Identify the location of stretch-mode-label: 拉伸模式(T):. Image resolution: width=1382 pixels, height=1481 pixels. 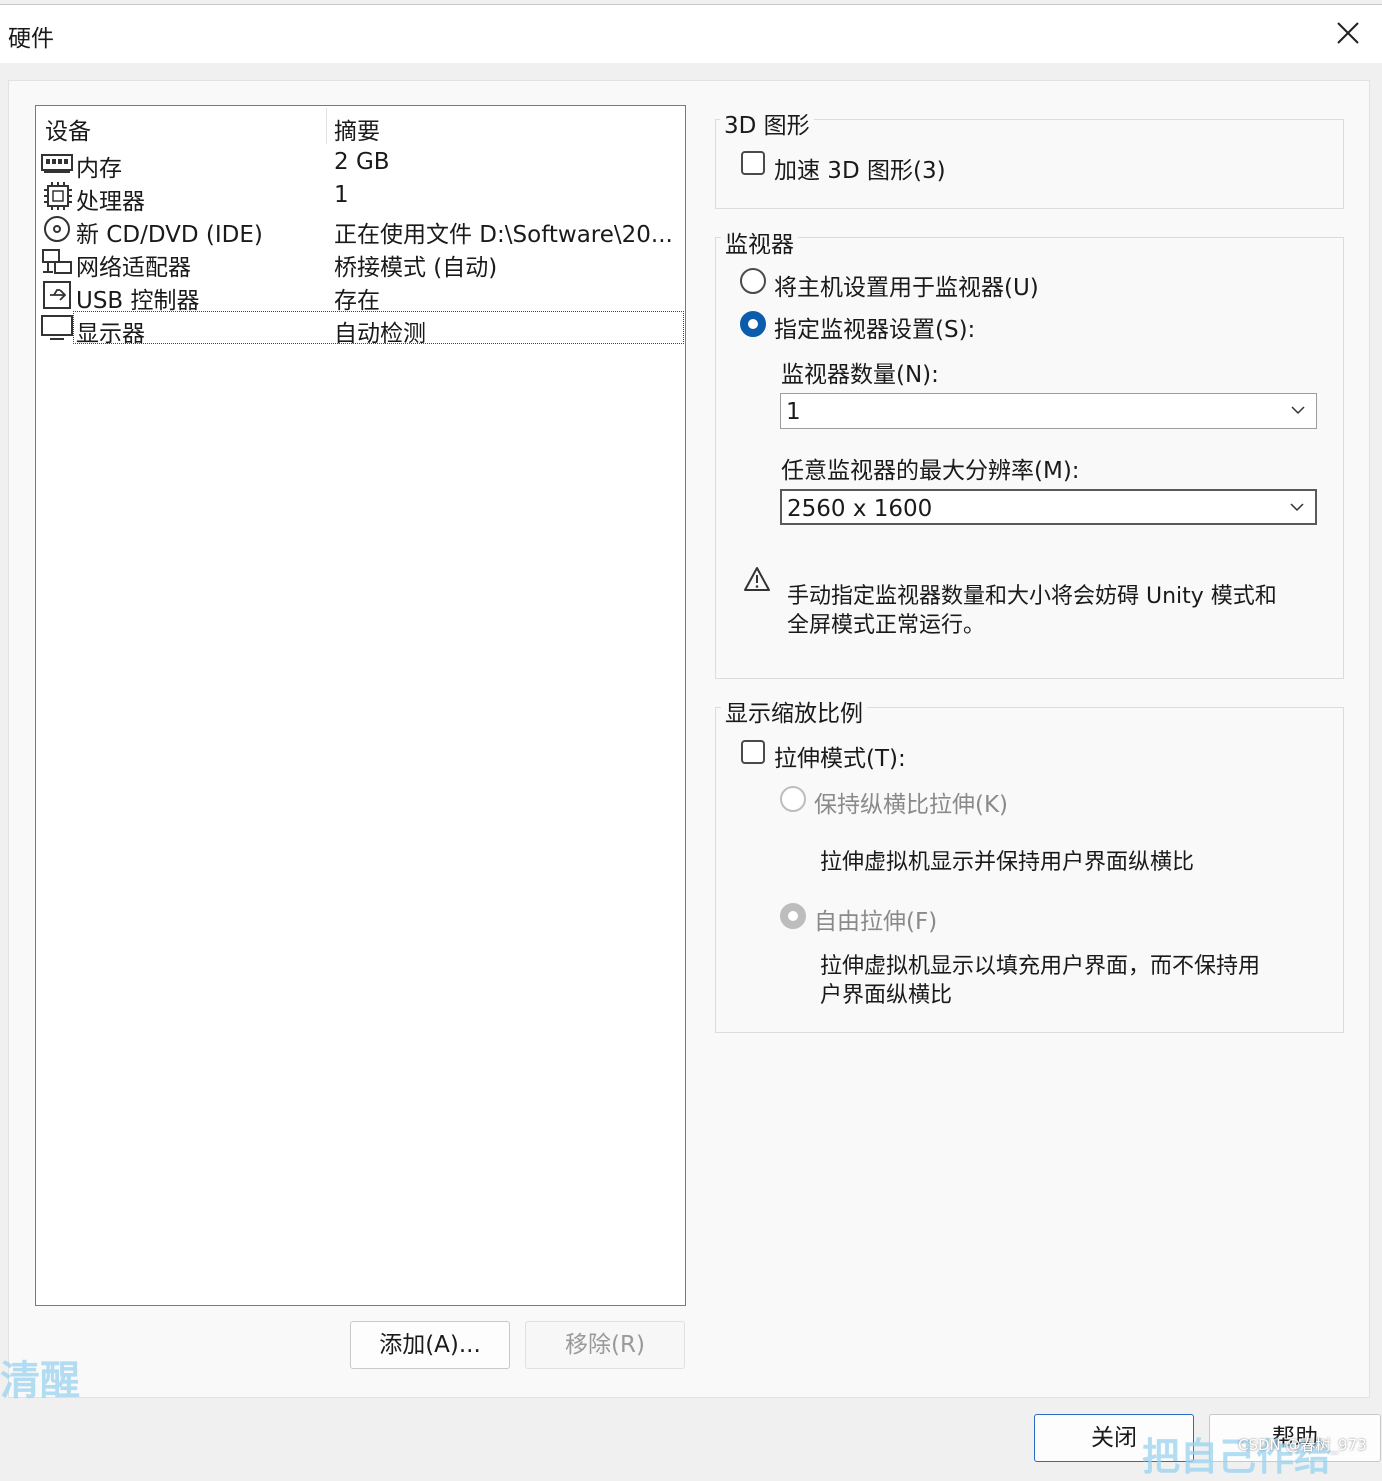
(840, 756).